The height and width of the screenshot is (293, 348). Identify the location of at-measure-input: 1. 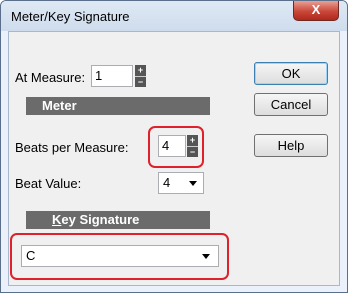
(112, 76).